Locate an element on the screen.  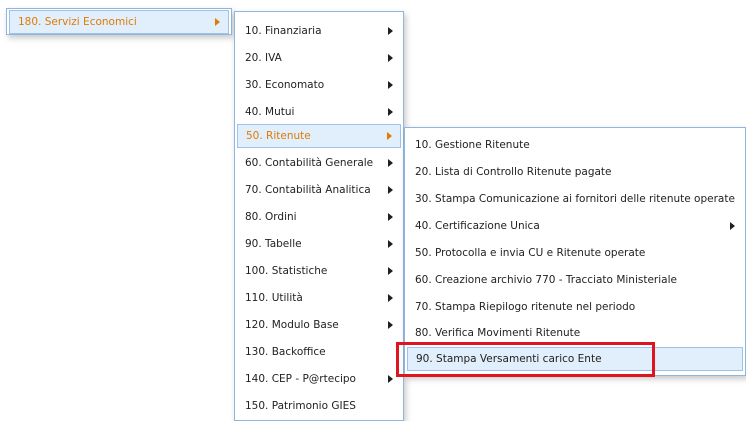
menu-item-cep-partecipo: 140. CEP - P@rtecipo is located at coordinates (319, 379).